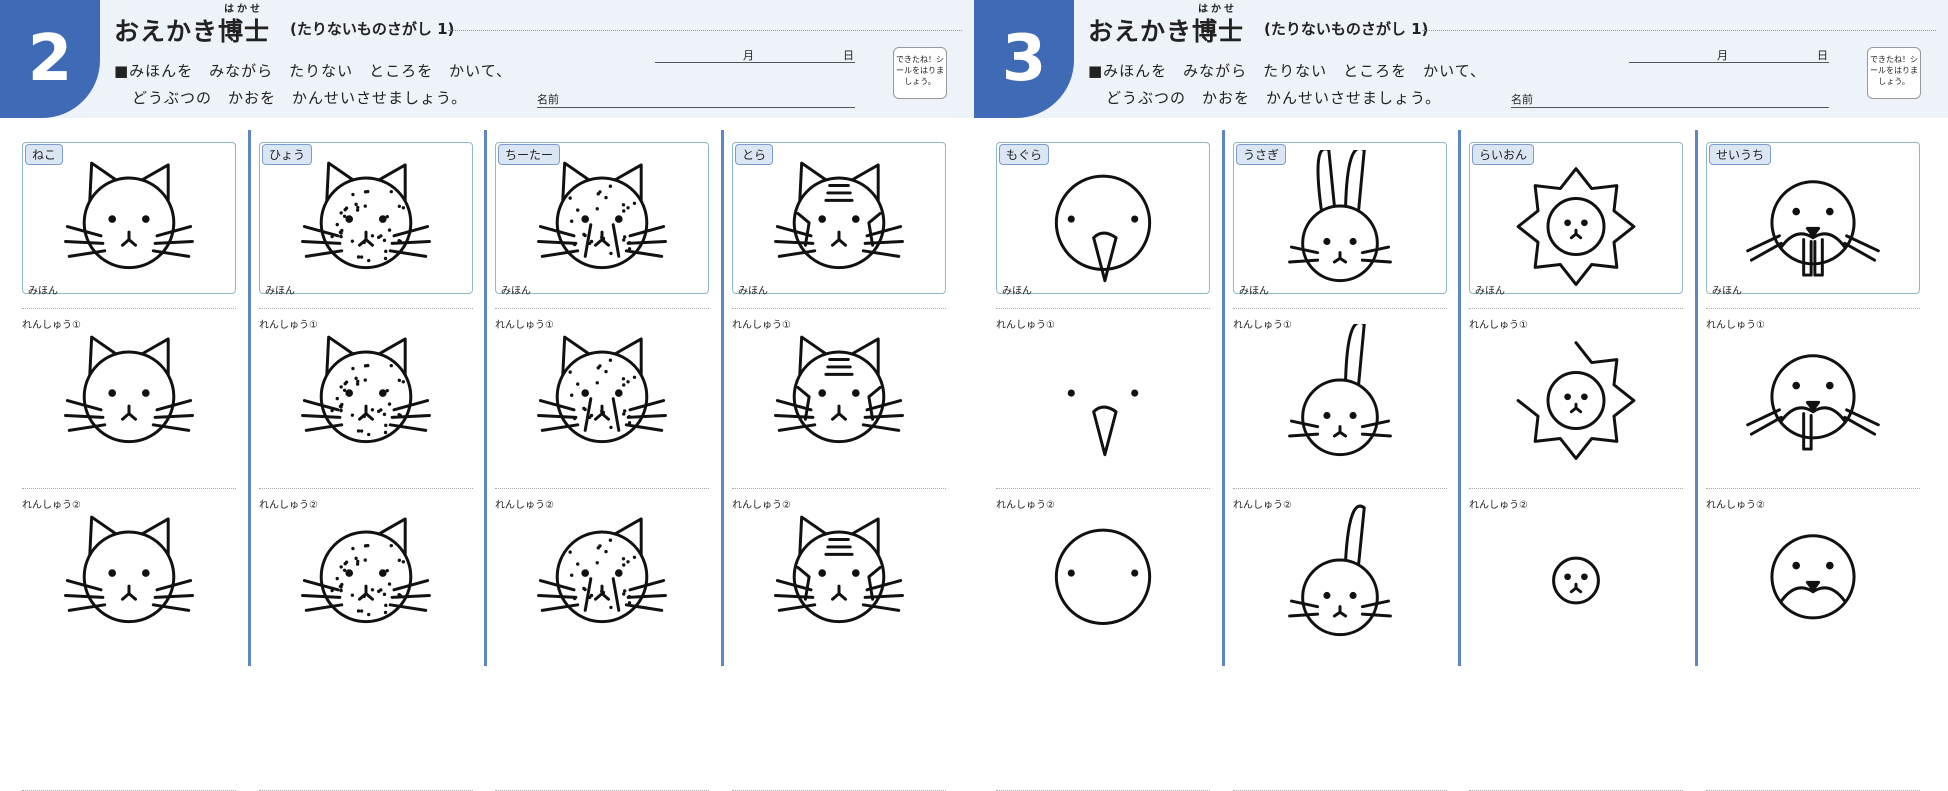  I want to click on snout, so click(1105, 431).